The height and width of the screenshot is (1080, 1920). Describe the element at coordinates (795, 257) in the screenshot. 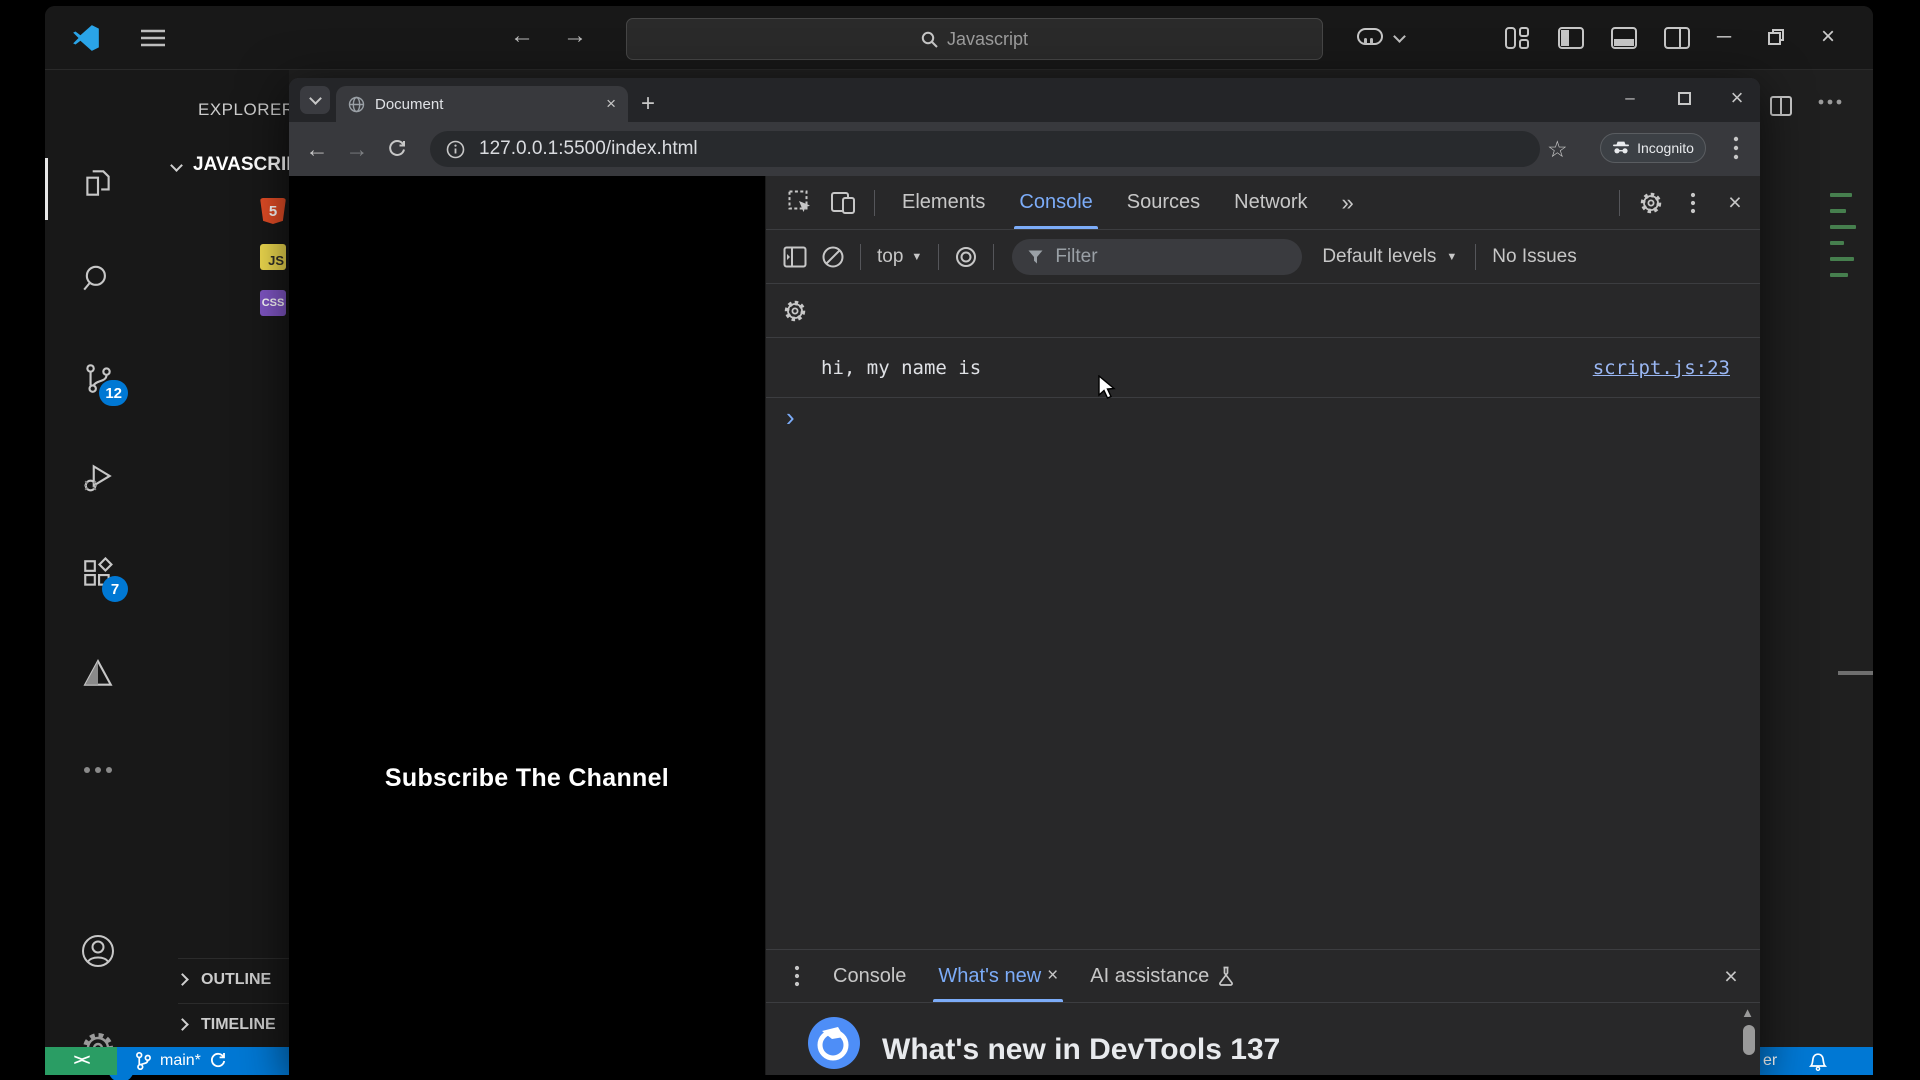

I see `console-sidebar-toggle-icon` at that location.